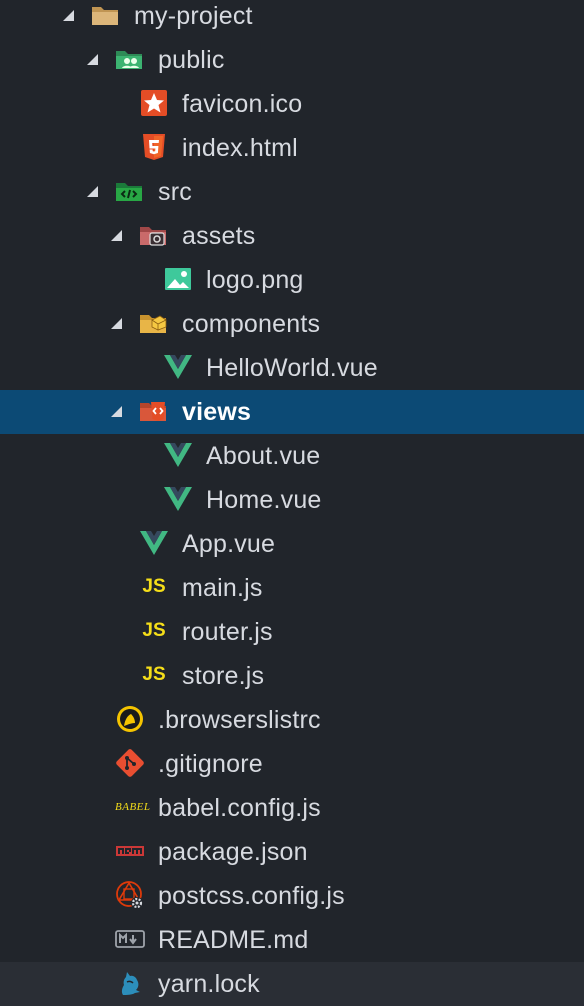 The image size is (584, 1006). Describe the element at coordinates (292, 632) in the screenshot. I see `tree-row: JS router.js` at that location.